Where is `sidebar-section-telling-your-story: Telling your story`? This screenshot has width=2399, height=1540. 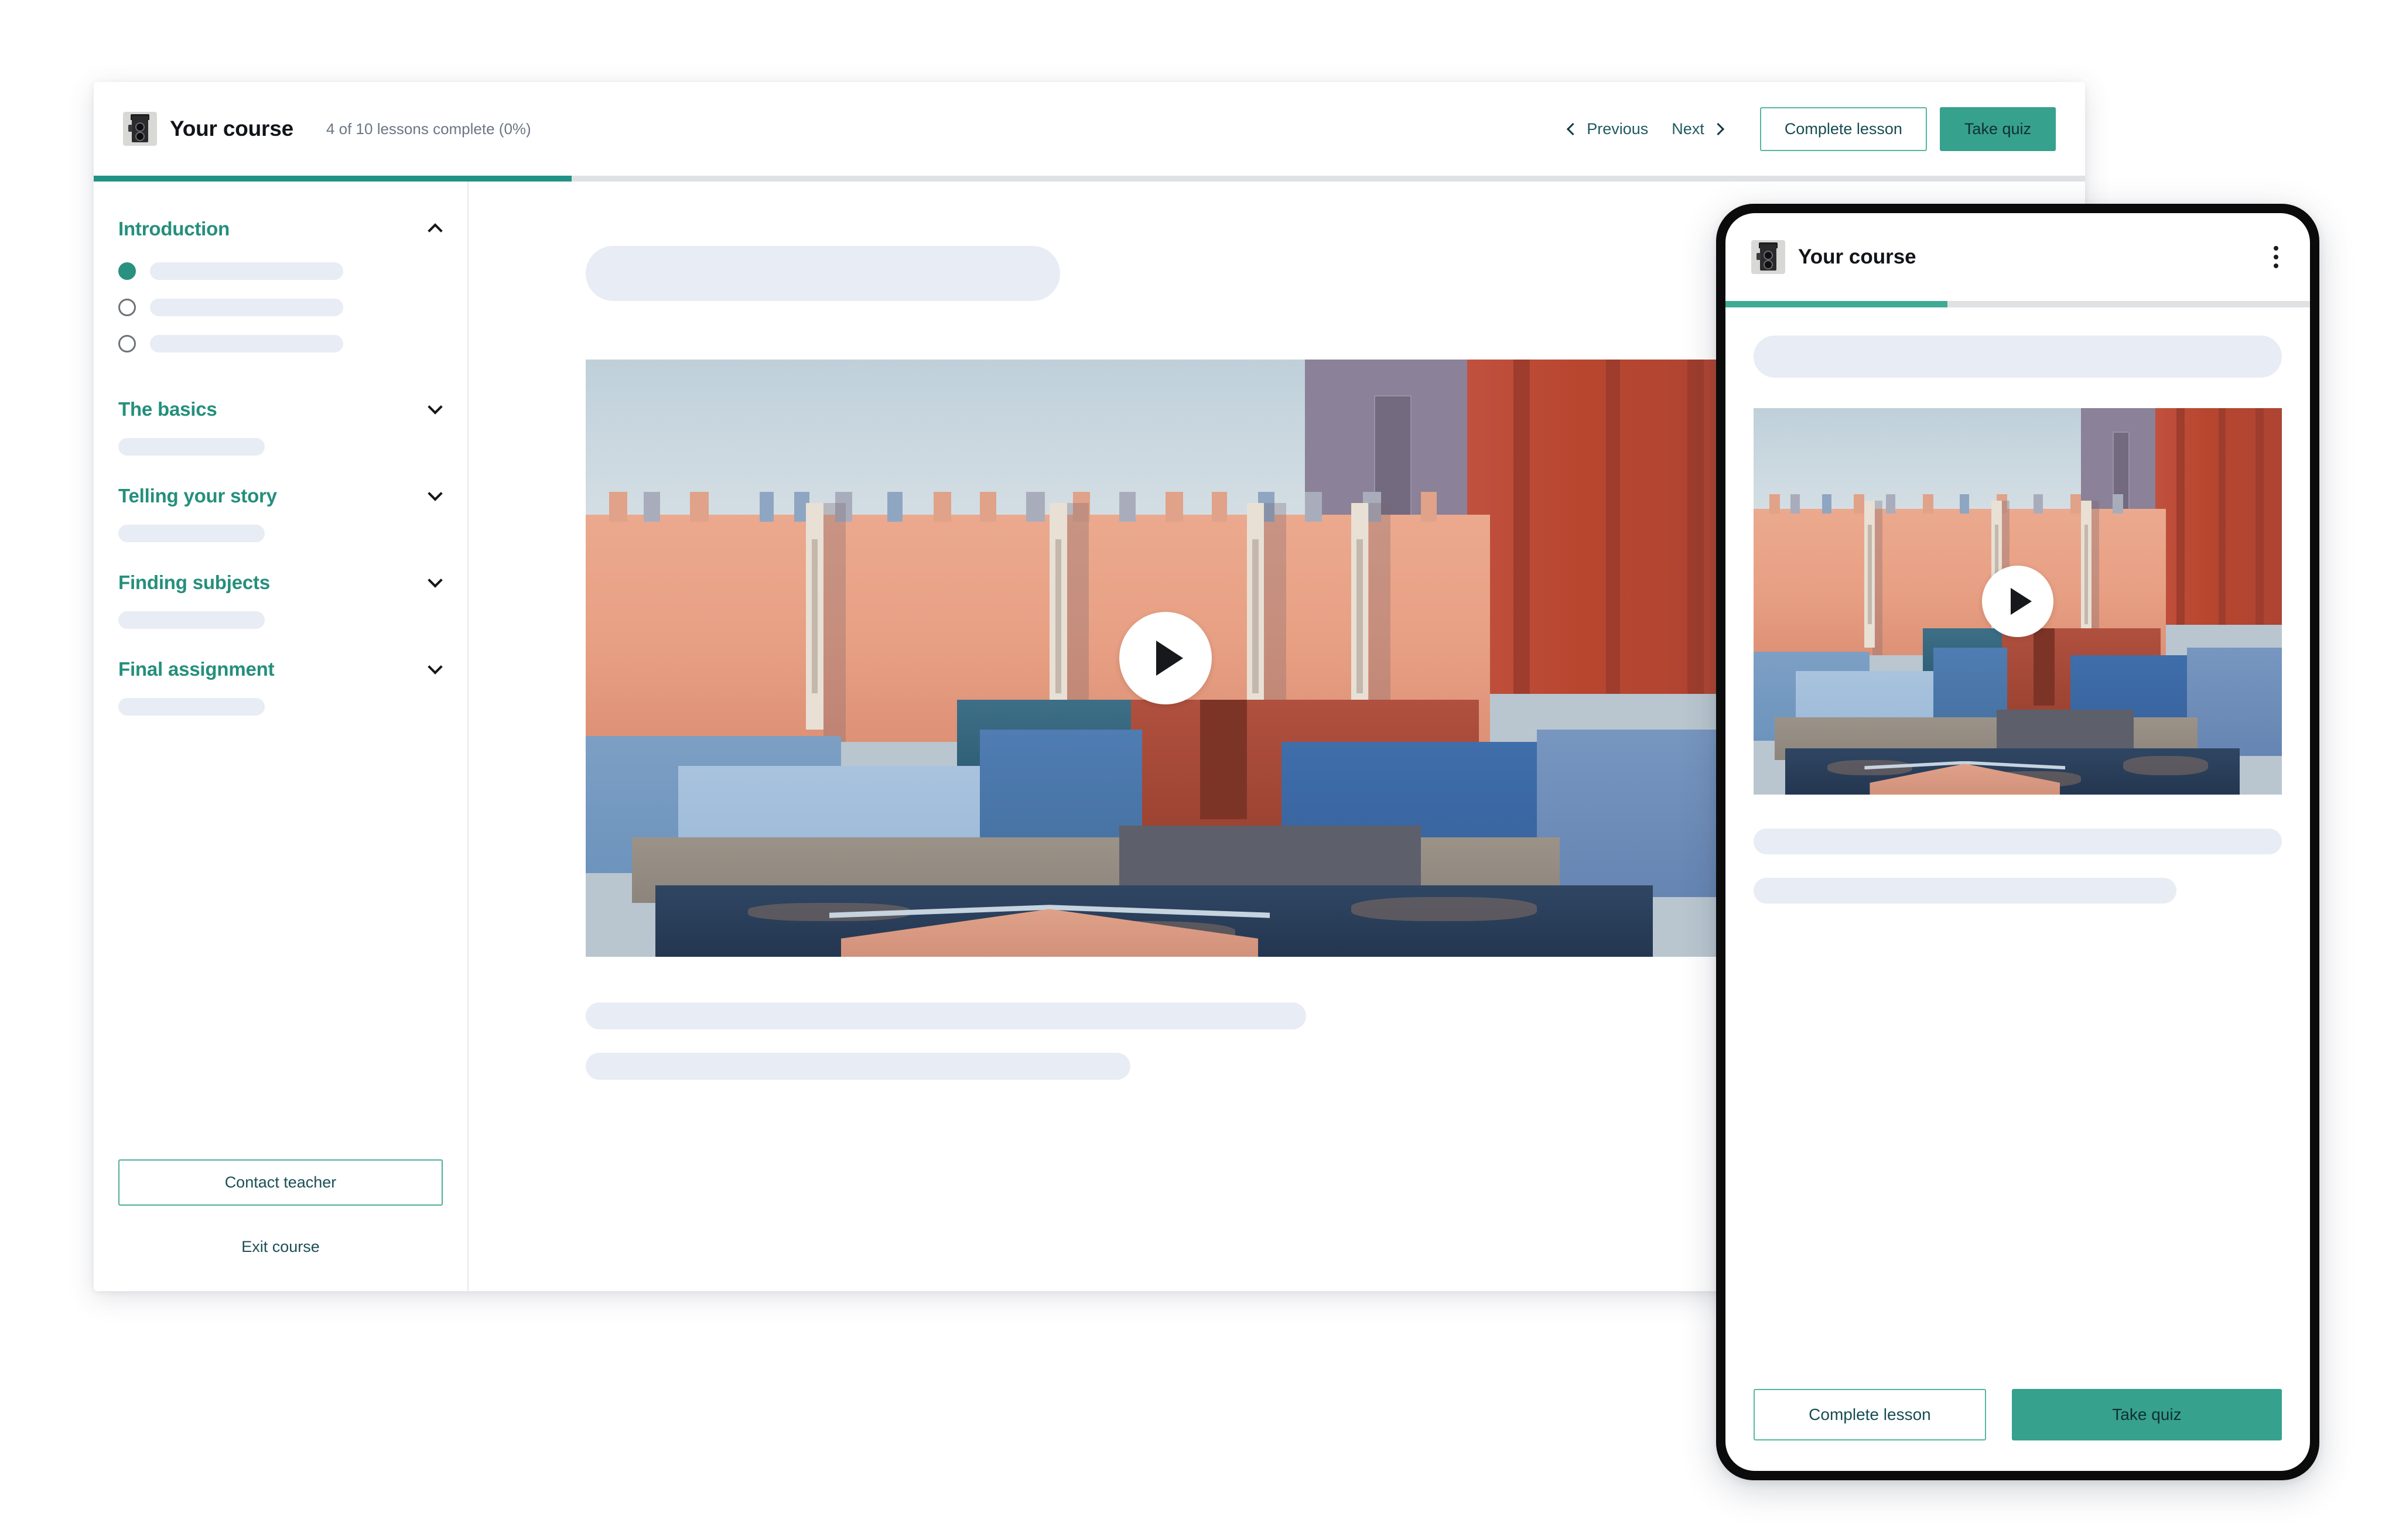
sidebar-section-telling-your-story: Telling your story is located at coordinates (280, 496).